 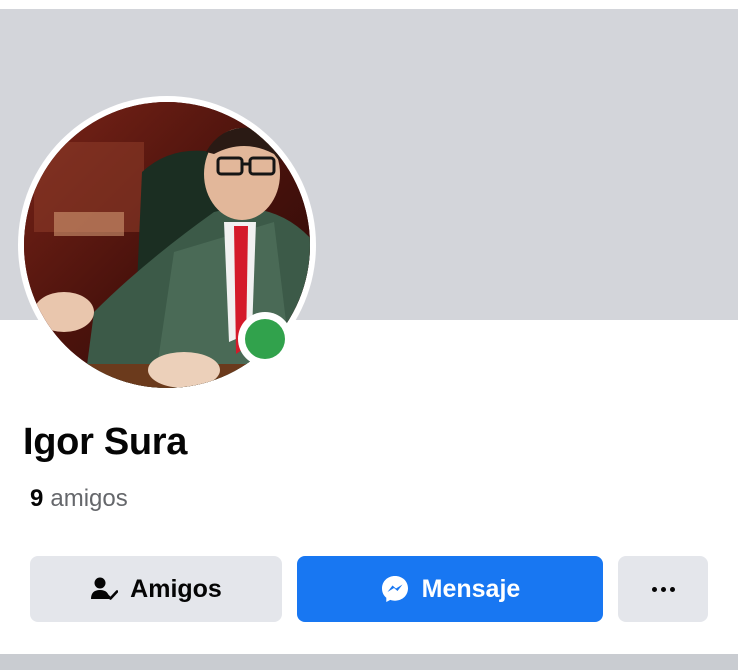 I want to click on friends-button-label: Amigos, so click(x=176, y=588).